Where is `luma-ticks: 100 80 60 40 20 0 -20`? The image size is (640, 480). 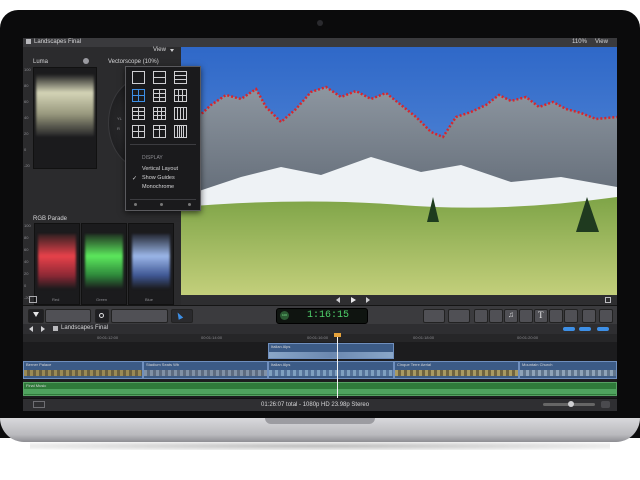
luma-ticks: 100 80 60 40 20 0 -20 is located at coordinates (27, 117).